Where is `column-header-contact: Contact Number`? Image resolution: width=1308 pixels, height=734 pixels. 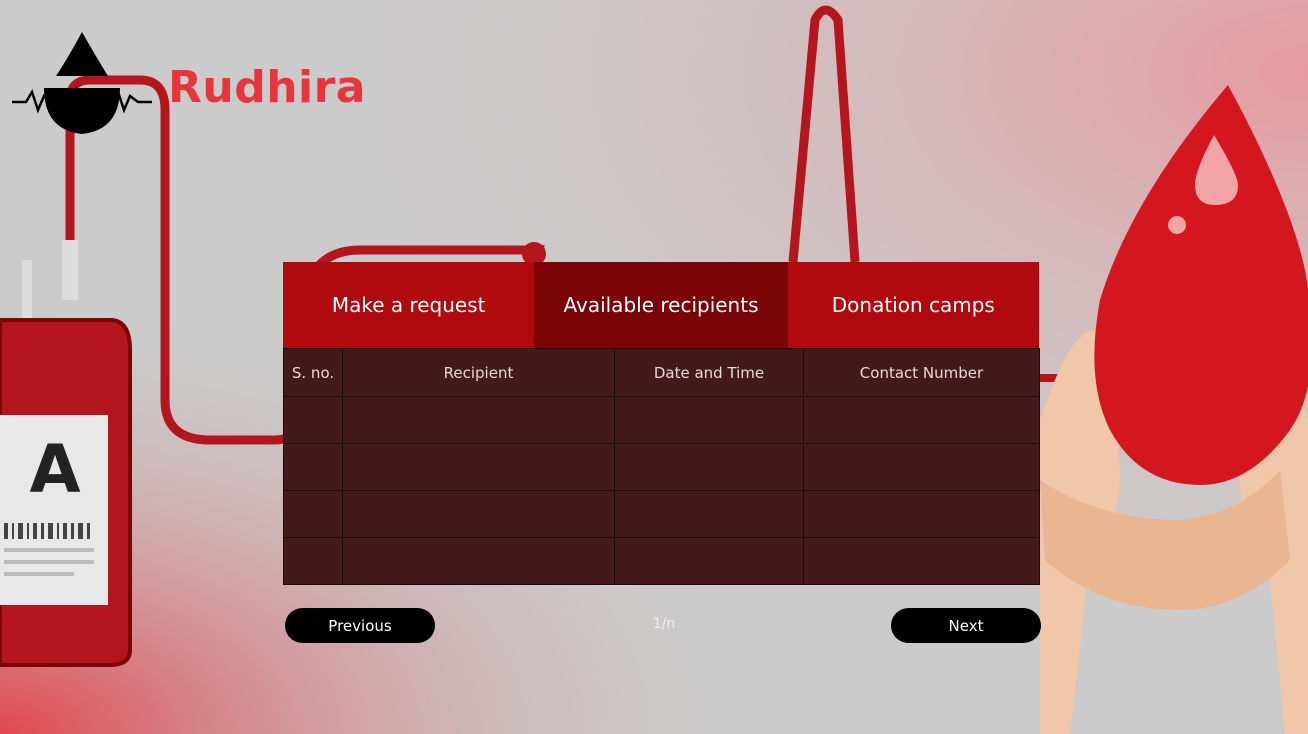 column-header-contact: Contact Number is located at coordinates (921, 372).